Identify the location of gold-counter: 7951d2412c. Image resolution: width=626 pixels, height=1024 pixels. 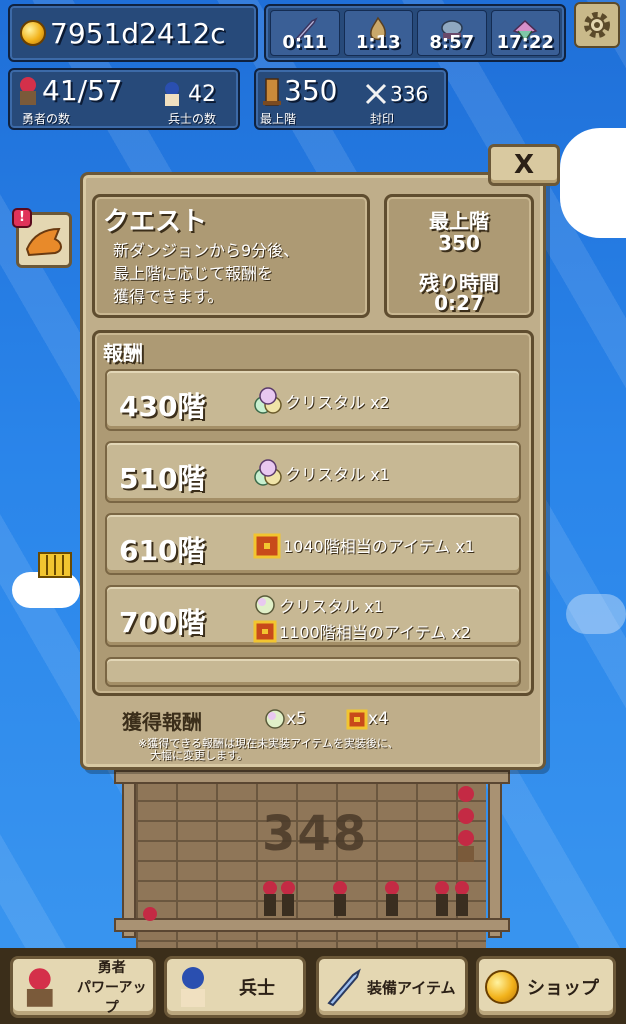
(133, 33).